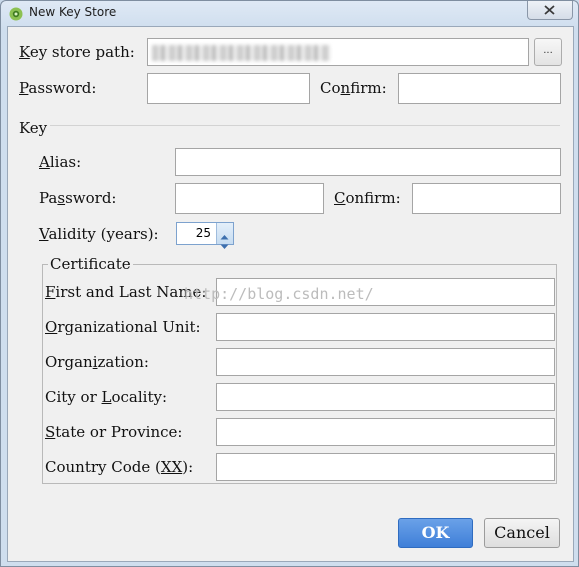 This screenshot has height=567, width=579. What do you see at coordinates (338, 52) in the screenshot?
I see `keystore-path-input` at bounding box center [338, 52].